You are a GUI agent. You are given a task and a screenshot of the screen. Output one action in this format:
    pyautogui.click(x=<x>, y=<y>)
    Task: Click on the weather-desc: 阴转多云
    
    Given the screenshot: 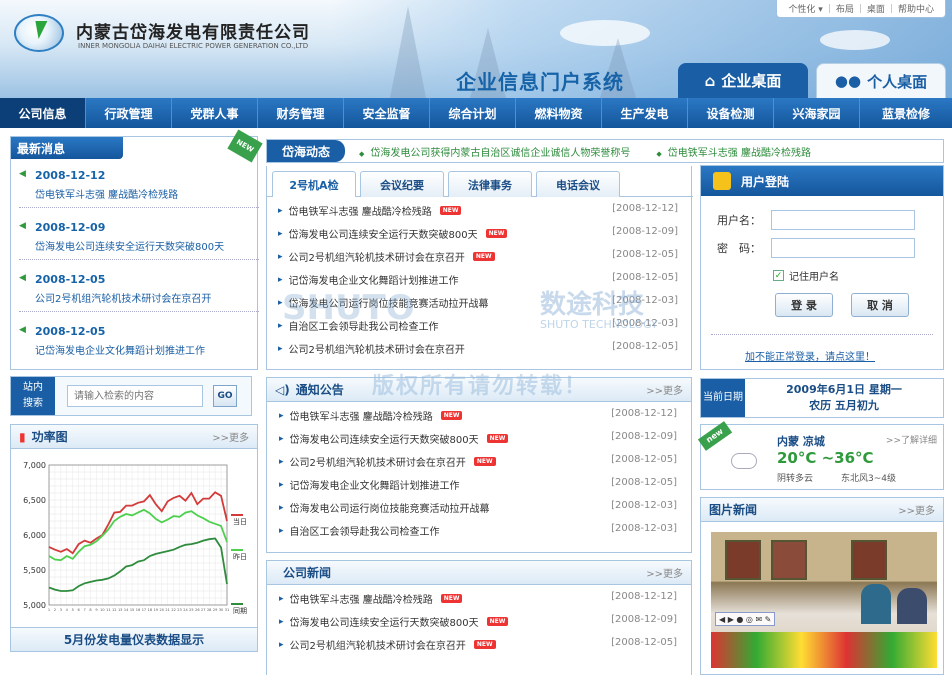 What is the action you would take?
    pyautogui.click(x=795, y=479)
    